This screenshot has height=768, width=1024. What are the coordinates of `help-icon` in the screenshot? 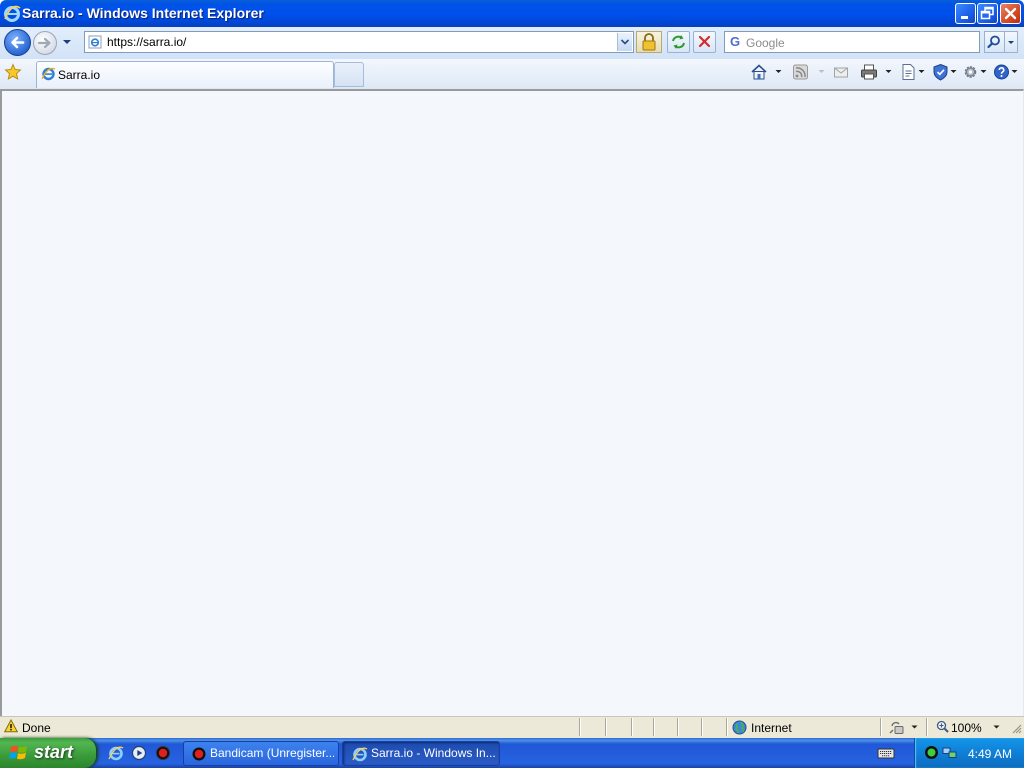 It's located at (1001, 72).